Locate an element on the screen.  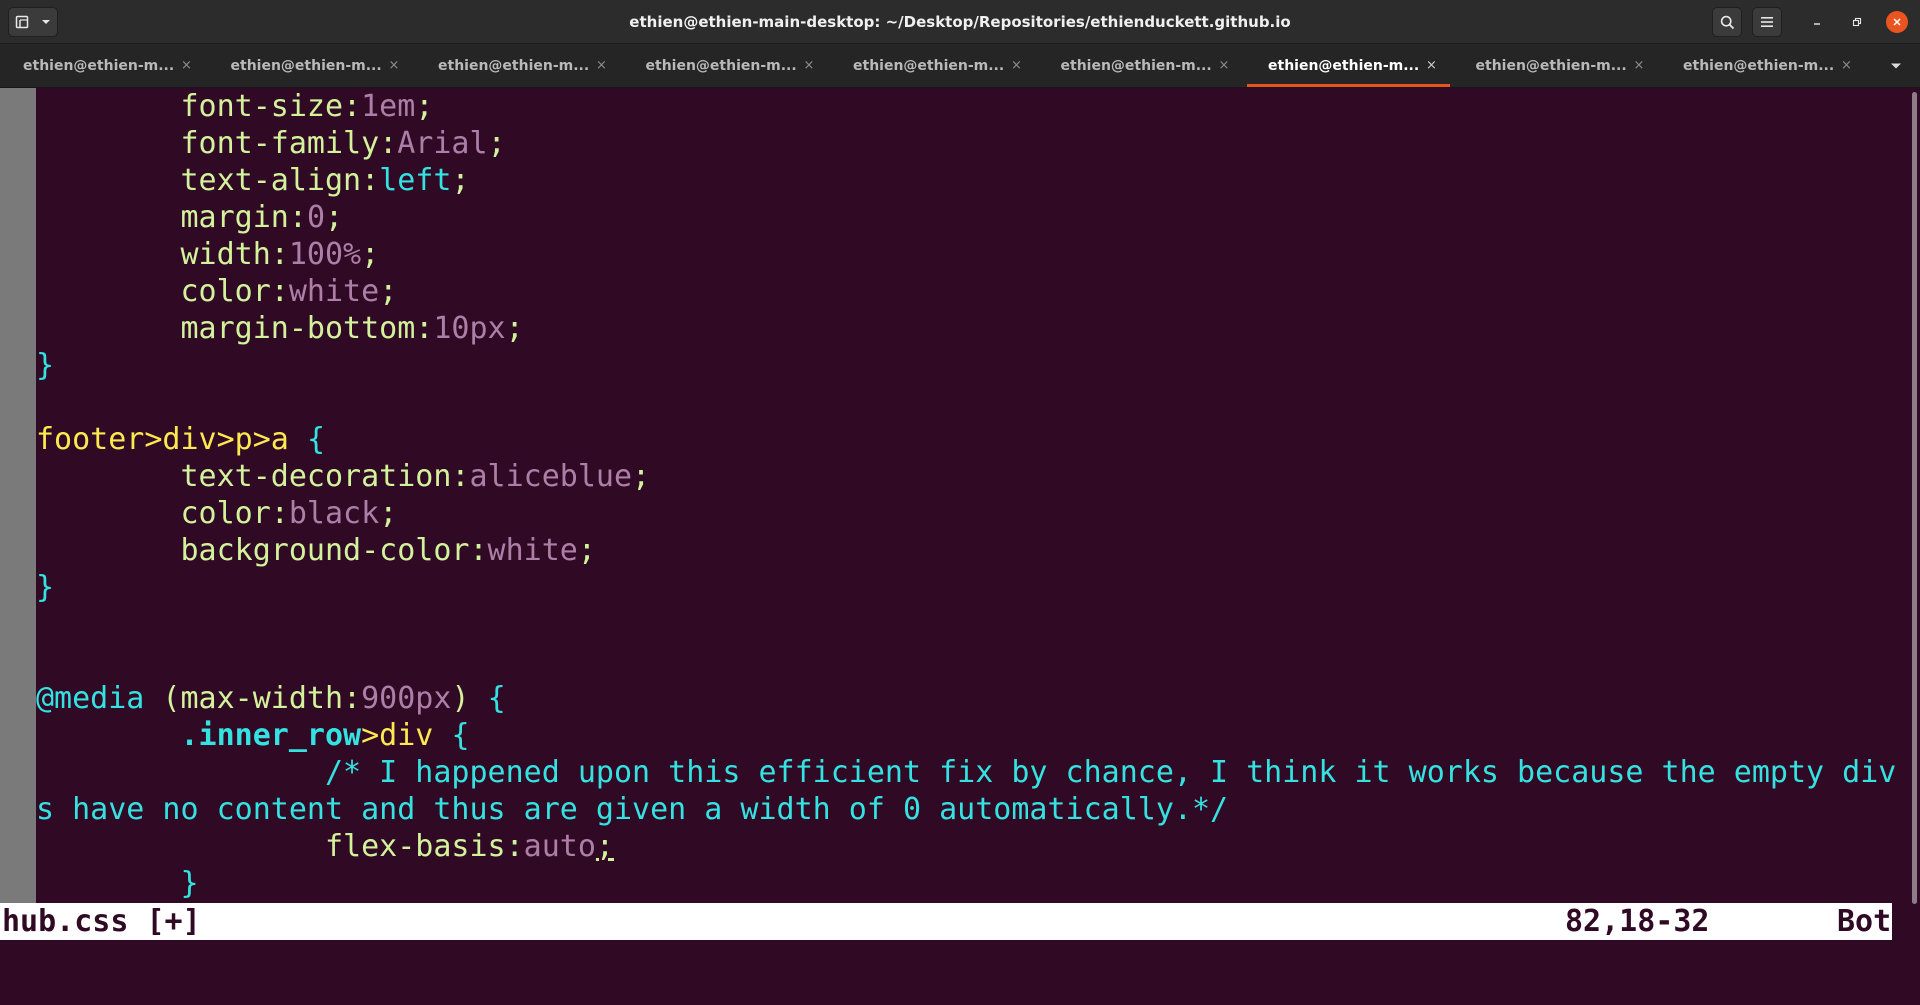
tab-6: ethien@ethien-m... × is located at coordinates (1141, 65).